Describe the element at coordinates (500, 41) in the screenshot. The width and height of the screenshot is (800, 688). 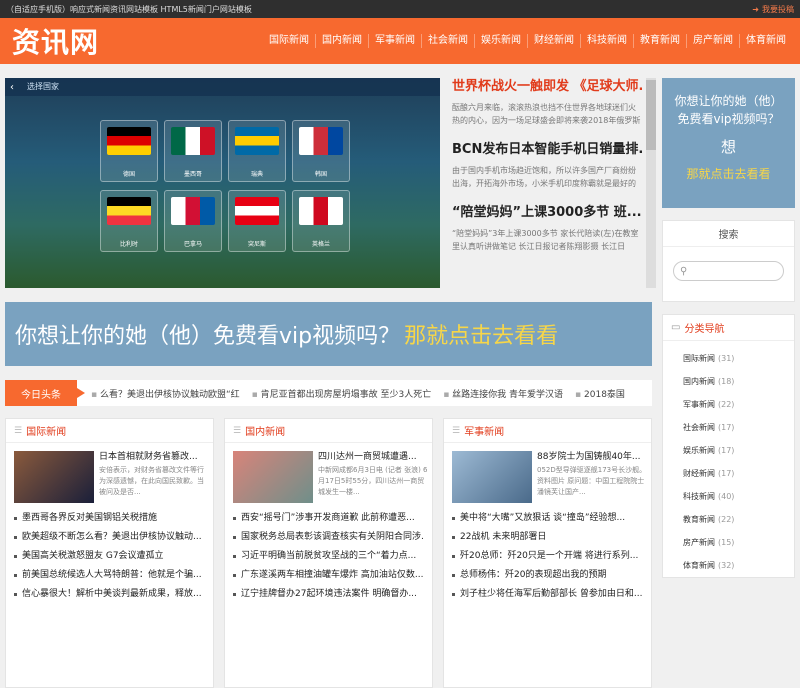
I see `nav-item: 娱乐新闻` at that location.